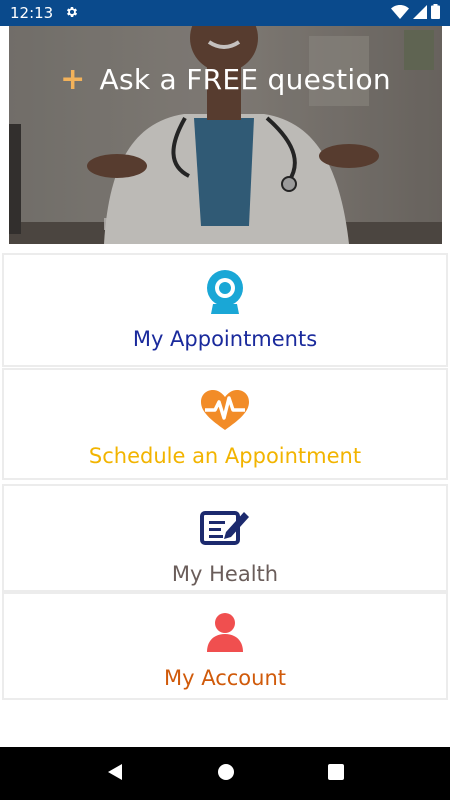 The height and width of the screenshot is (800, 450). I want to click on wifi-icon, so click(400, 13).